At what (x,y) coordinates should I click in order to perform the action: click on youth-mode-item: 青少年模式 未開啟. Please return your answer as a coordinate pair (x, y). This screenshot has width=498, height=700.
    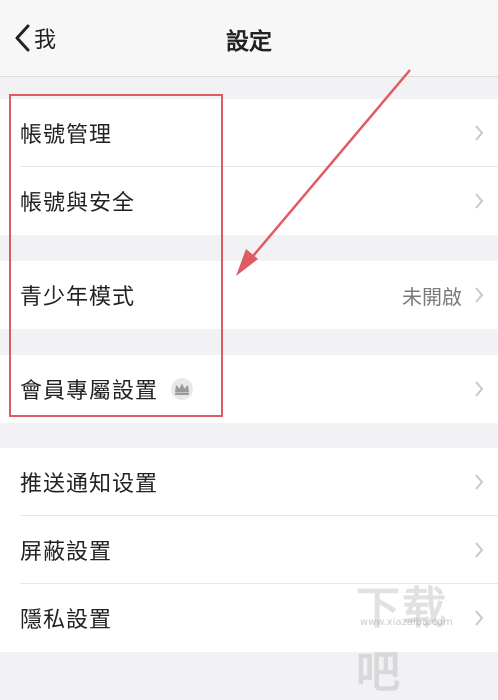
    Looking at the image, I should click on (249, 295).